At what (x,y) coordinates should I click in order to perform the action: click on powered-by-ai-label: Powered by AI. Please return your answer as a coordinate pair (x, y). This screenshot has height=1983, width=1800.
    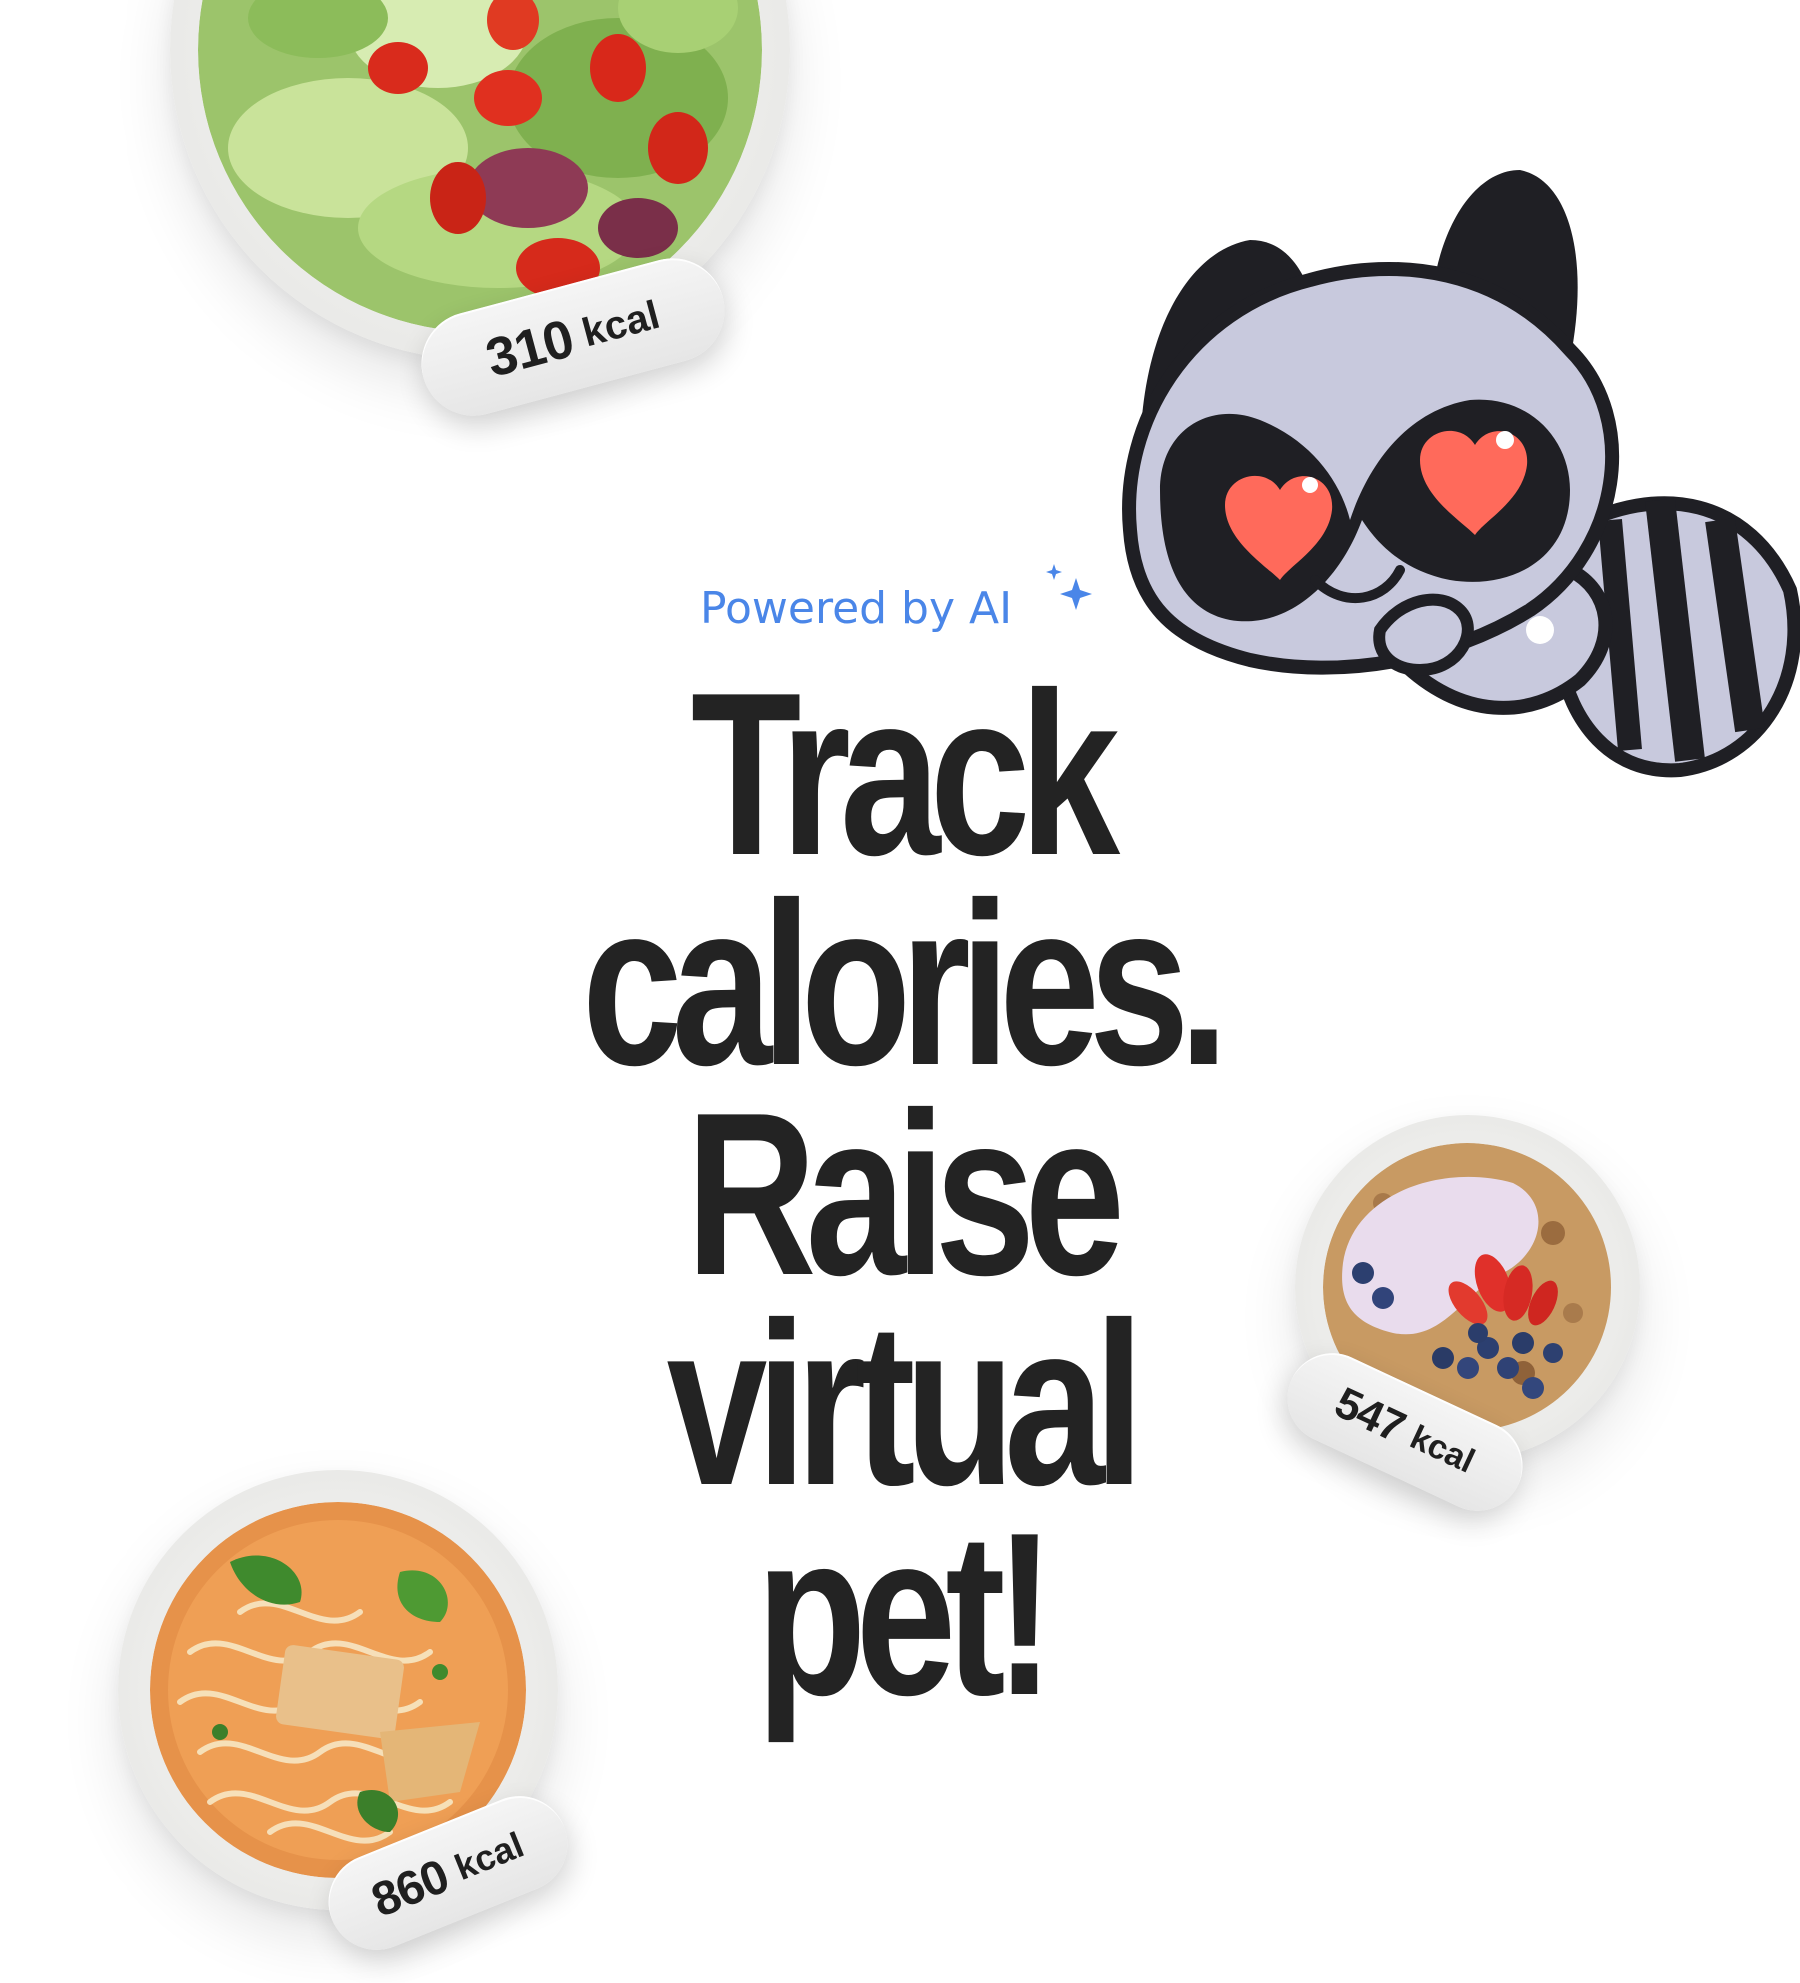
    Looking at the image, I should click on (856, 608).